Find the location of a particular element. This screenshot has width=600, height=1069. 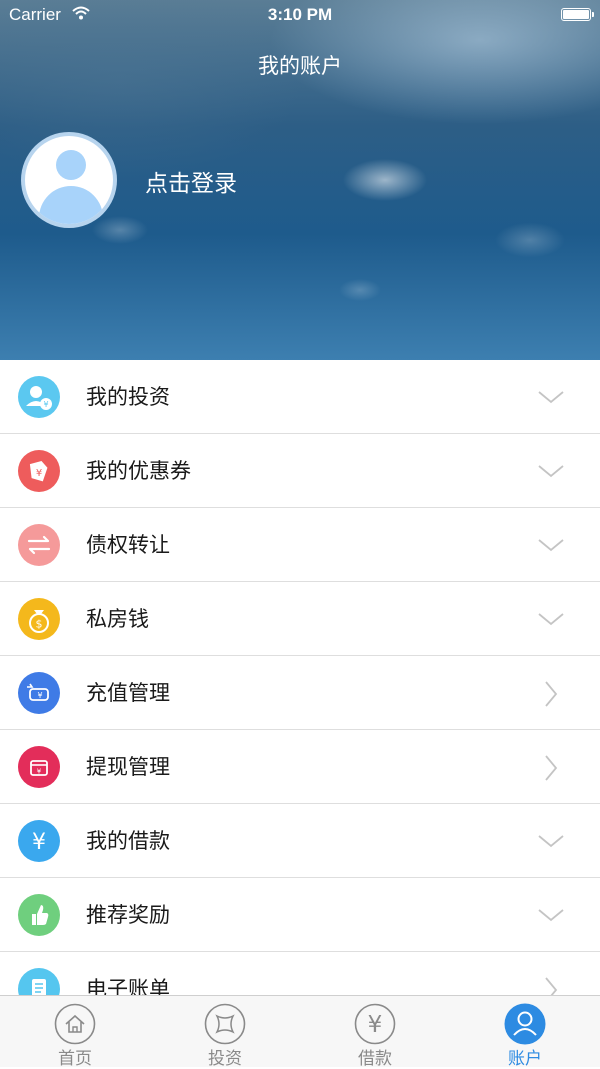

menu-item-label: 充值管理 is located at coordinates (128, 693).